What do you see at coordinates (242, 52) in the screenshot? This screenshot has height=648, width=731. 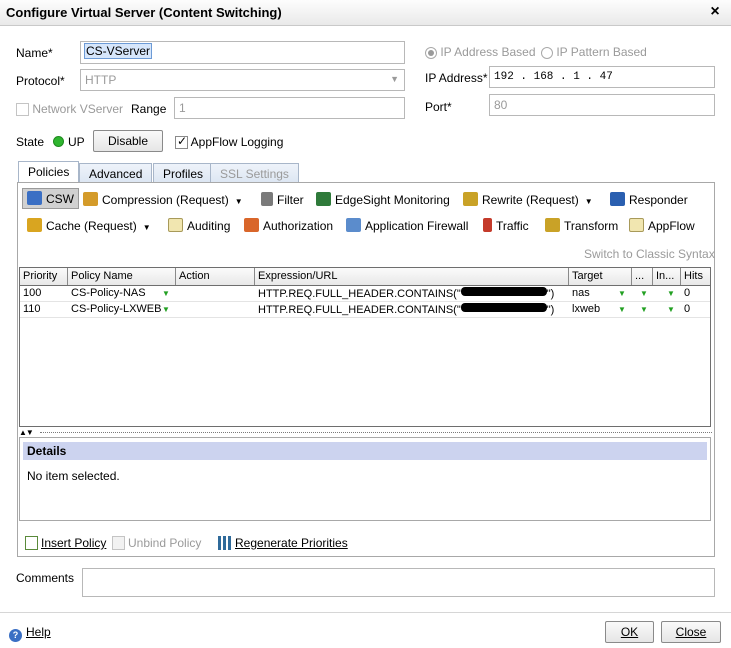 I see `name-input: CS-VServer` at bounding box center [242, 52].